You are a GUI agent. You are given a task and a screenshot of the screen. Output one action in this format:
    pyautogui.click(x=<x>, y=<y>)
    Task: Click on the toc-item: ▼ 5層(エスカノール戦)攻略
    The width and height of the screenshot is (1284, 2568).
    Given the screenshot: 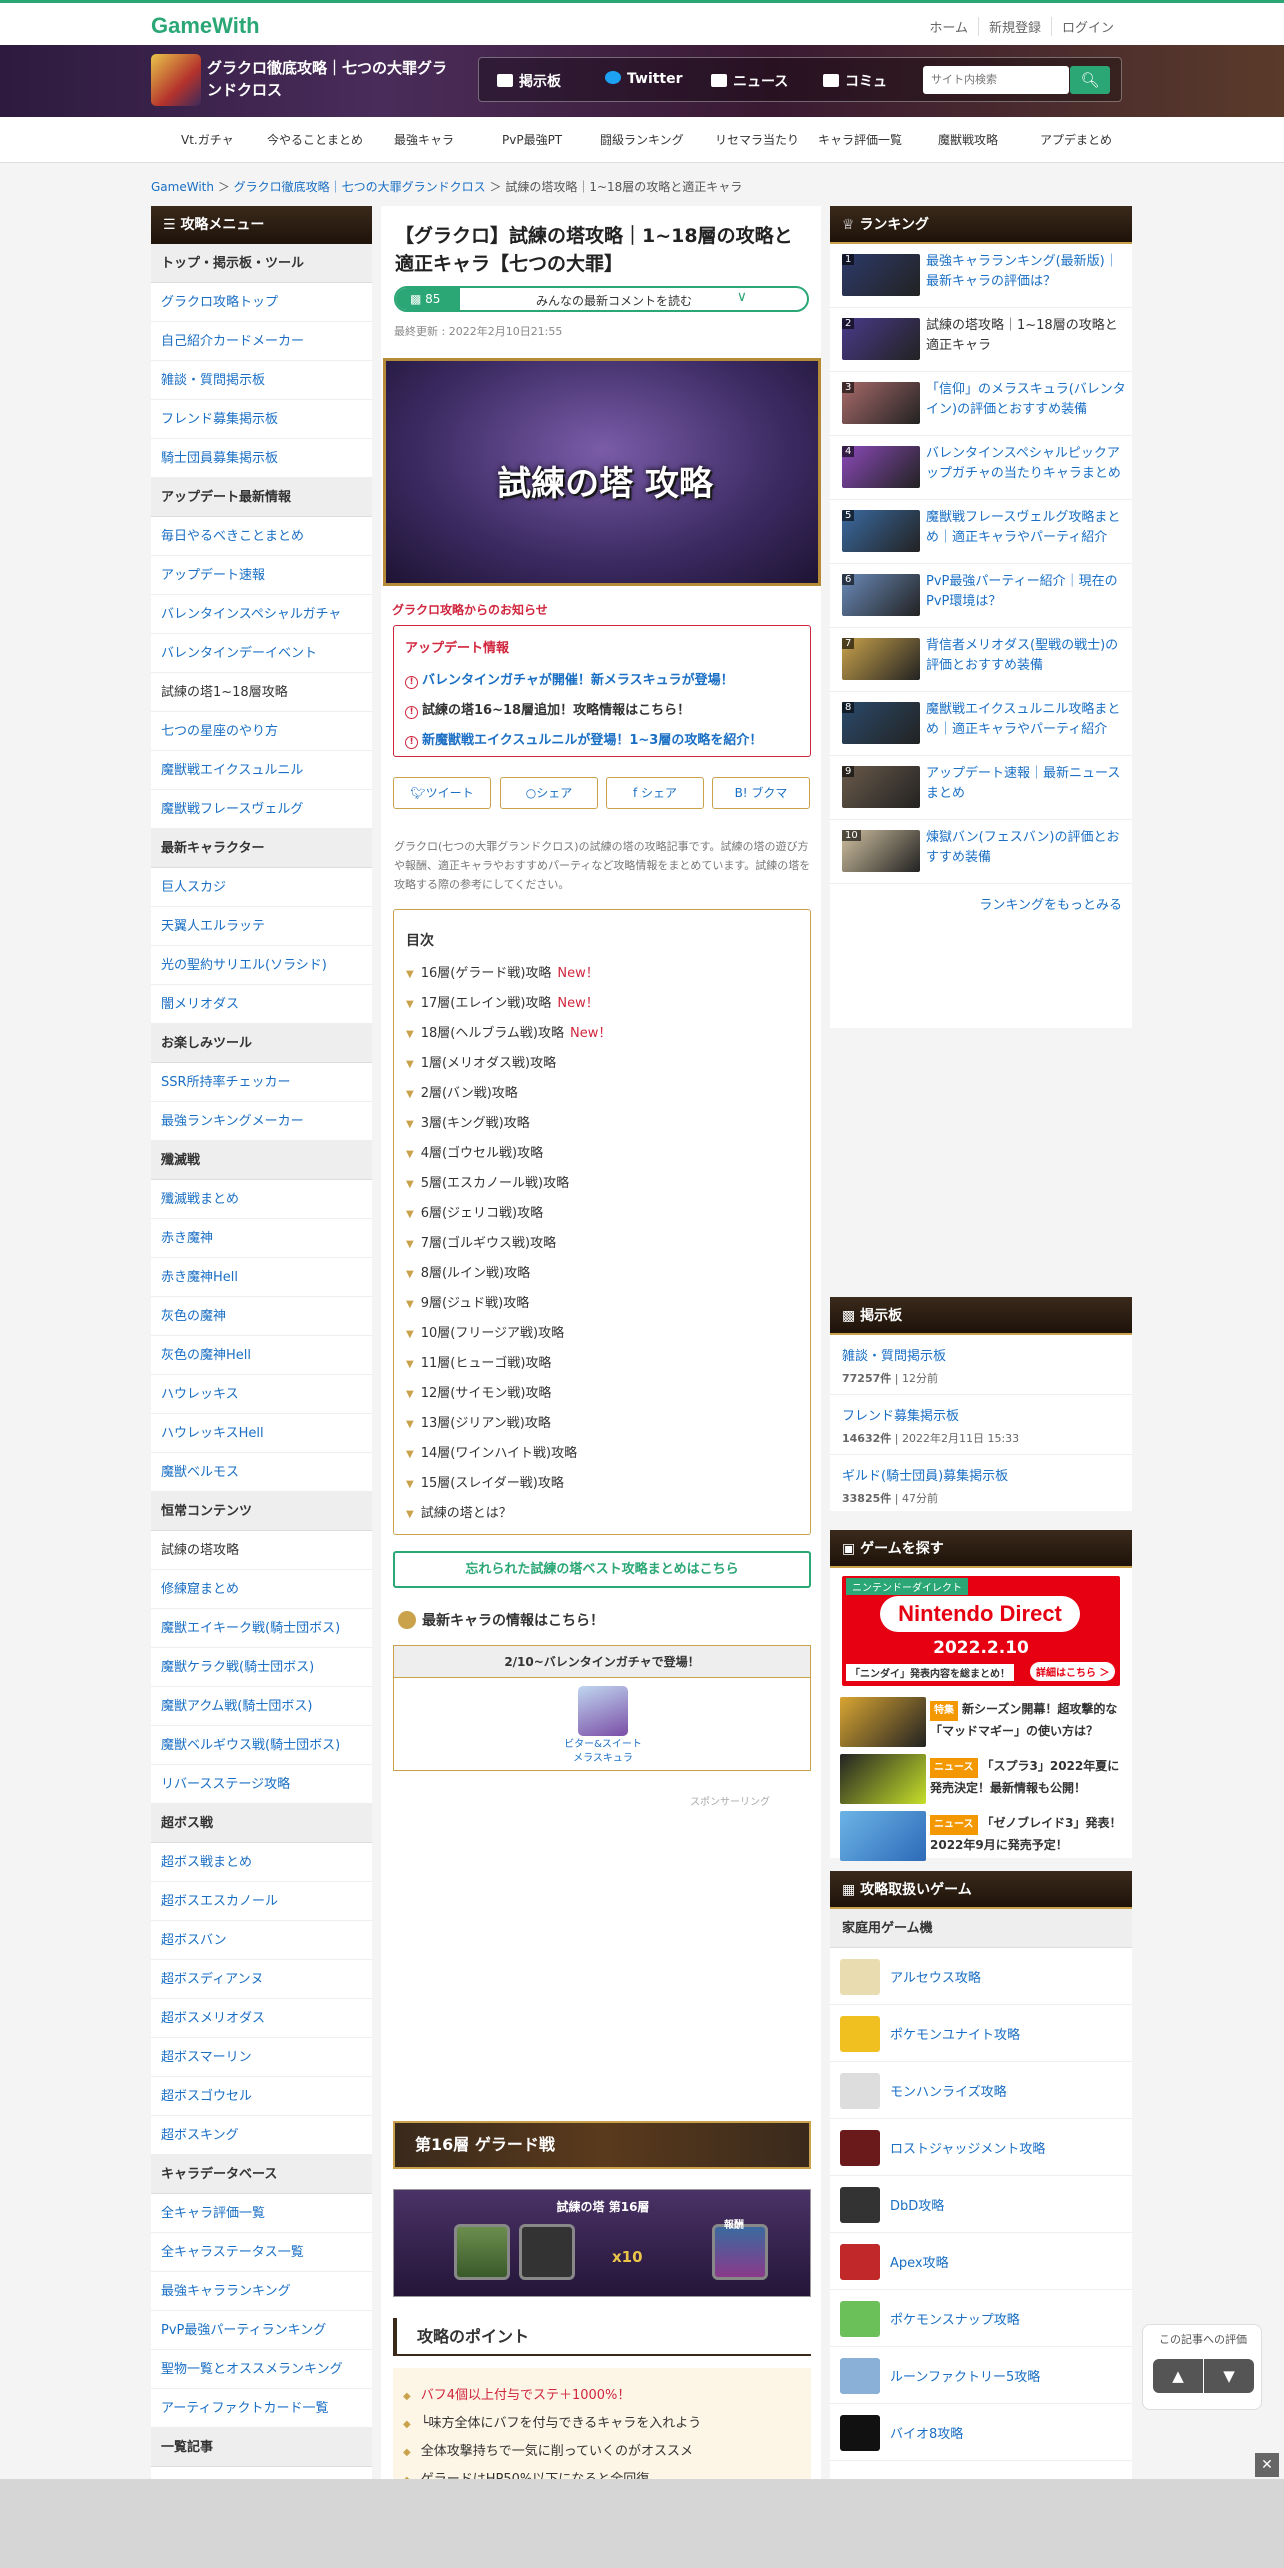 What is the action you would take?
    pyautogui.click(x=487, y=1181)
    